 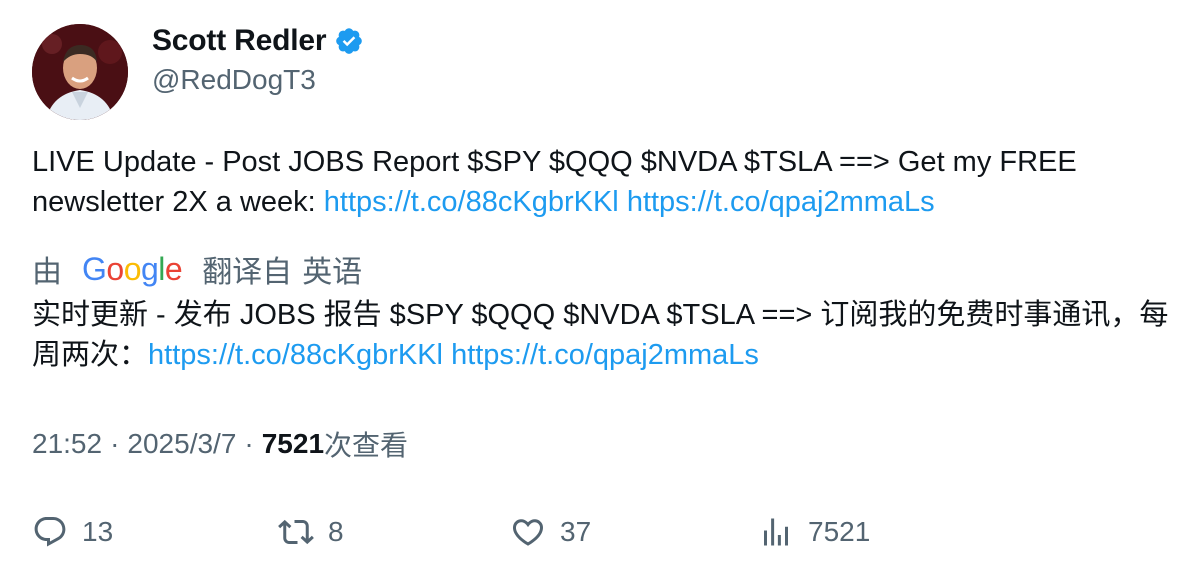 I want to click on translation-by-label: 由, so click(x=47, y=272).